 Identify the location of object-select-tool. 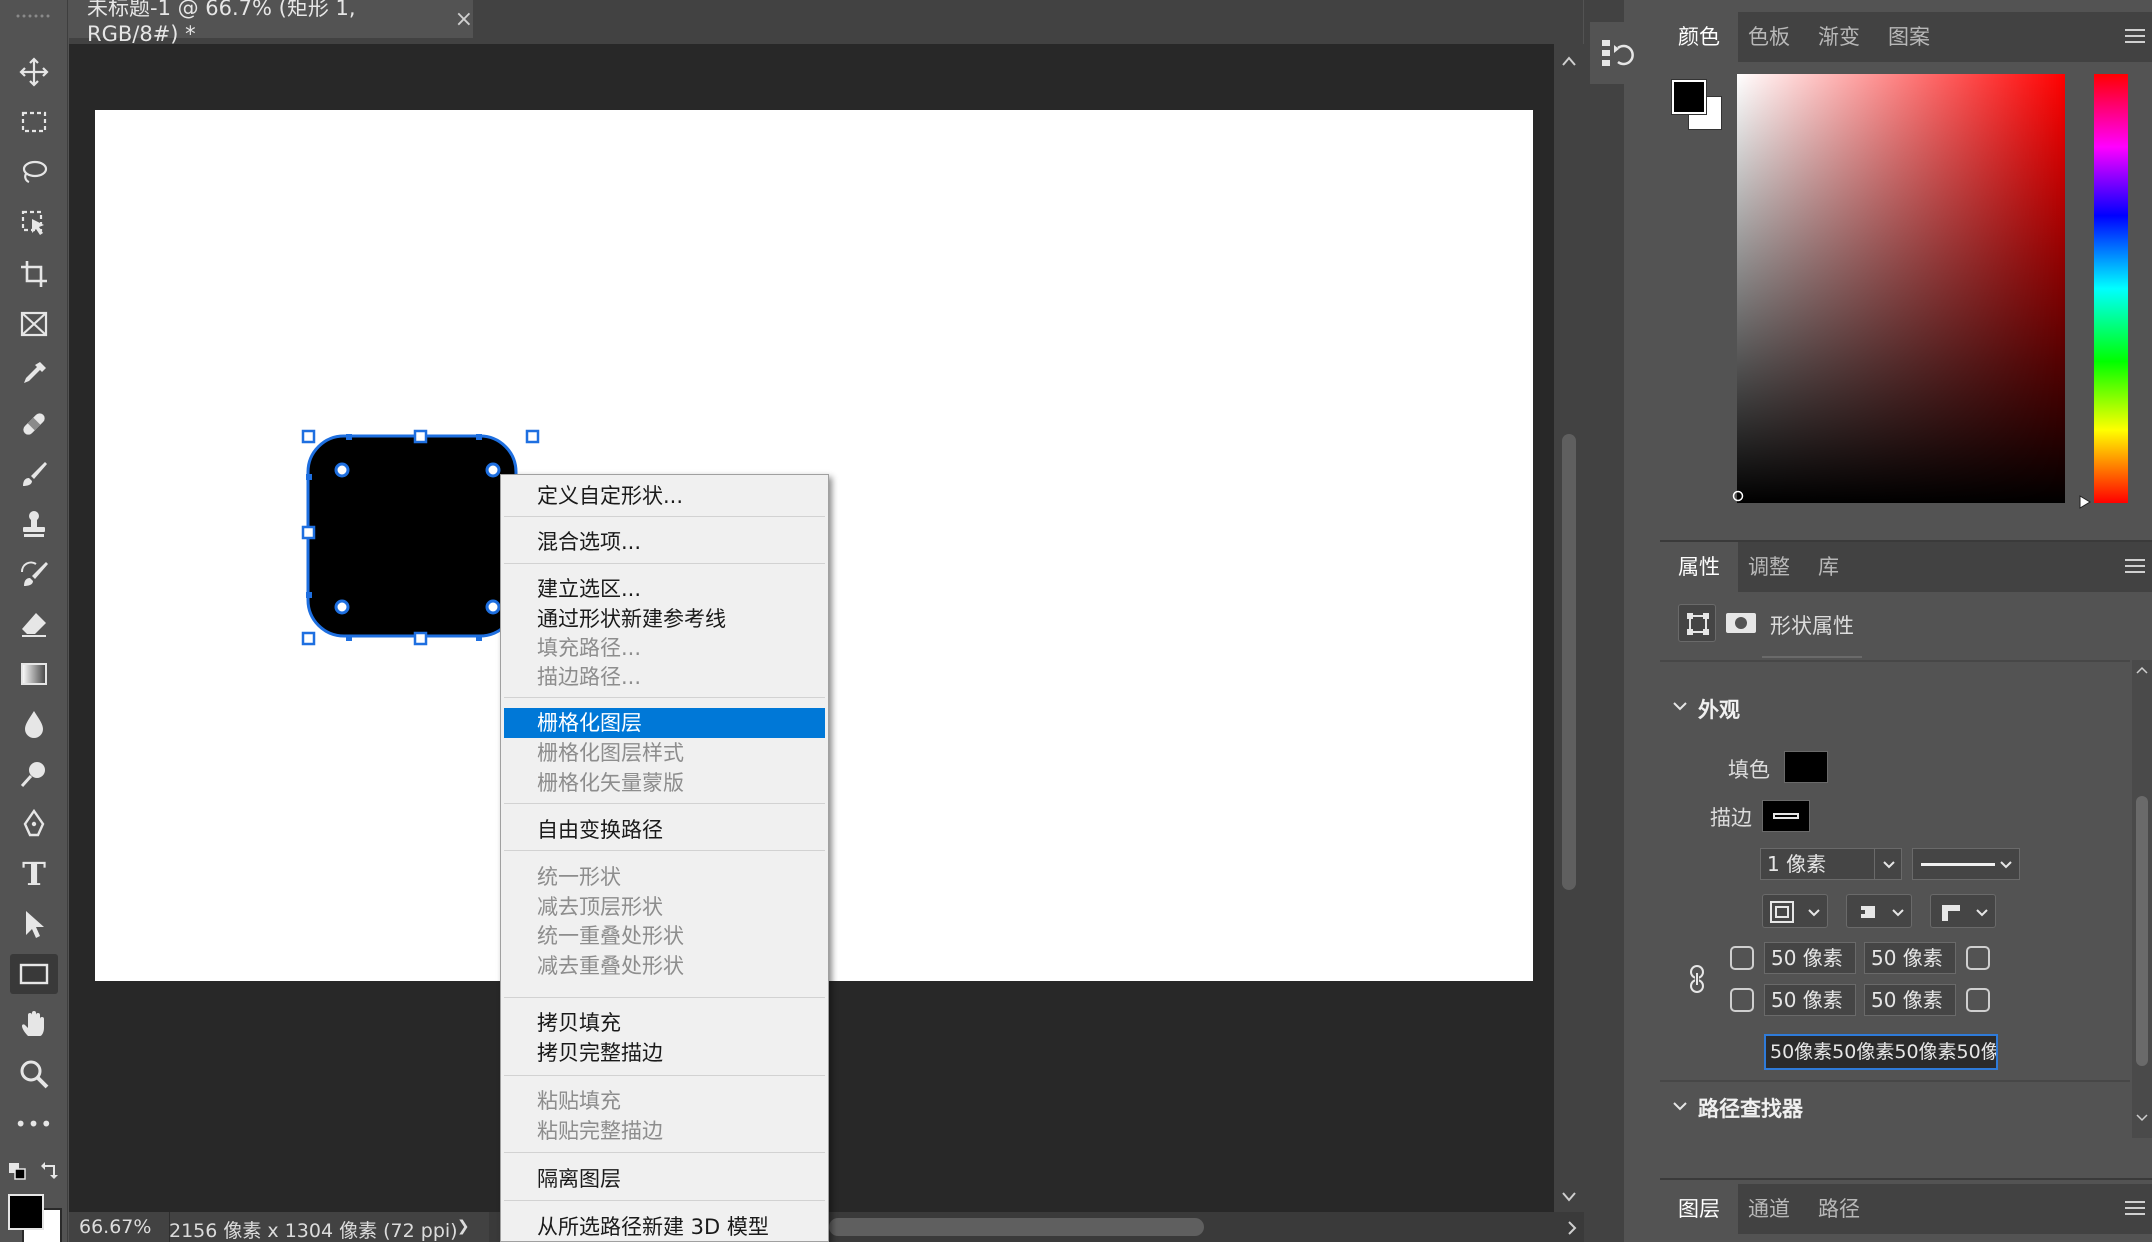
(34, 223).